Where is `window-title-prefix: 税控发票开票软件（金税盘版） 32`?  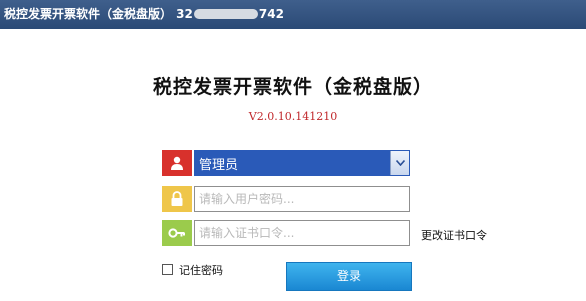 window-title-prefix: 税控发票开票软件（金税盘版） 32 is located at coordinates (98, 14).